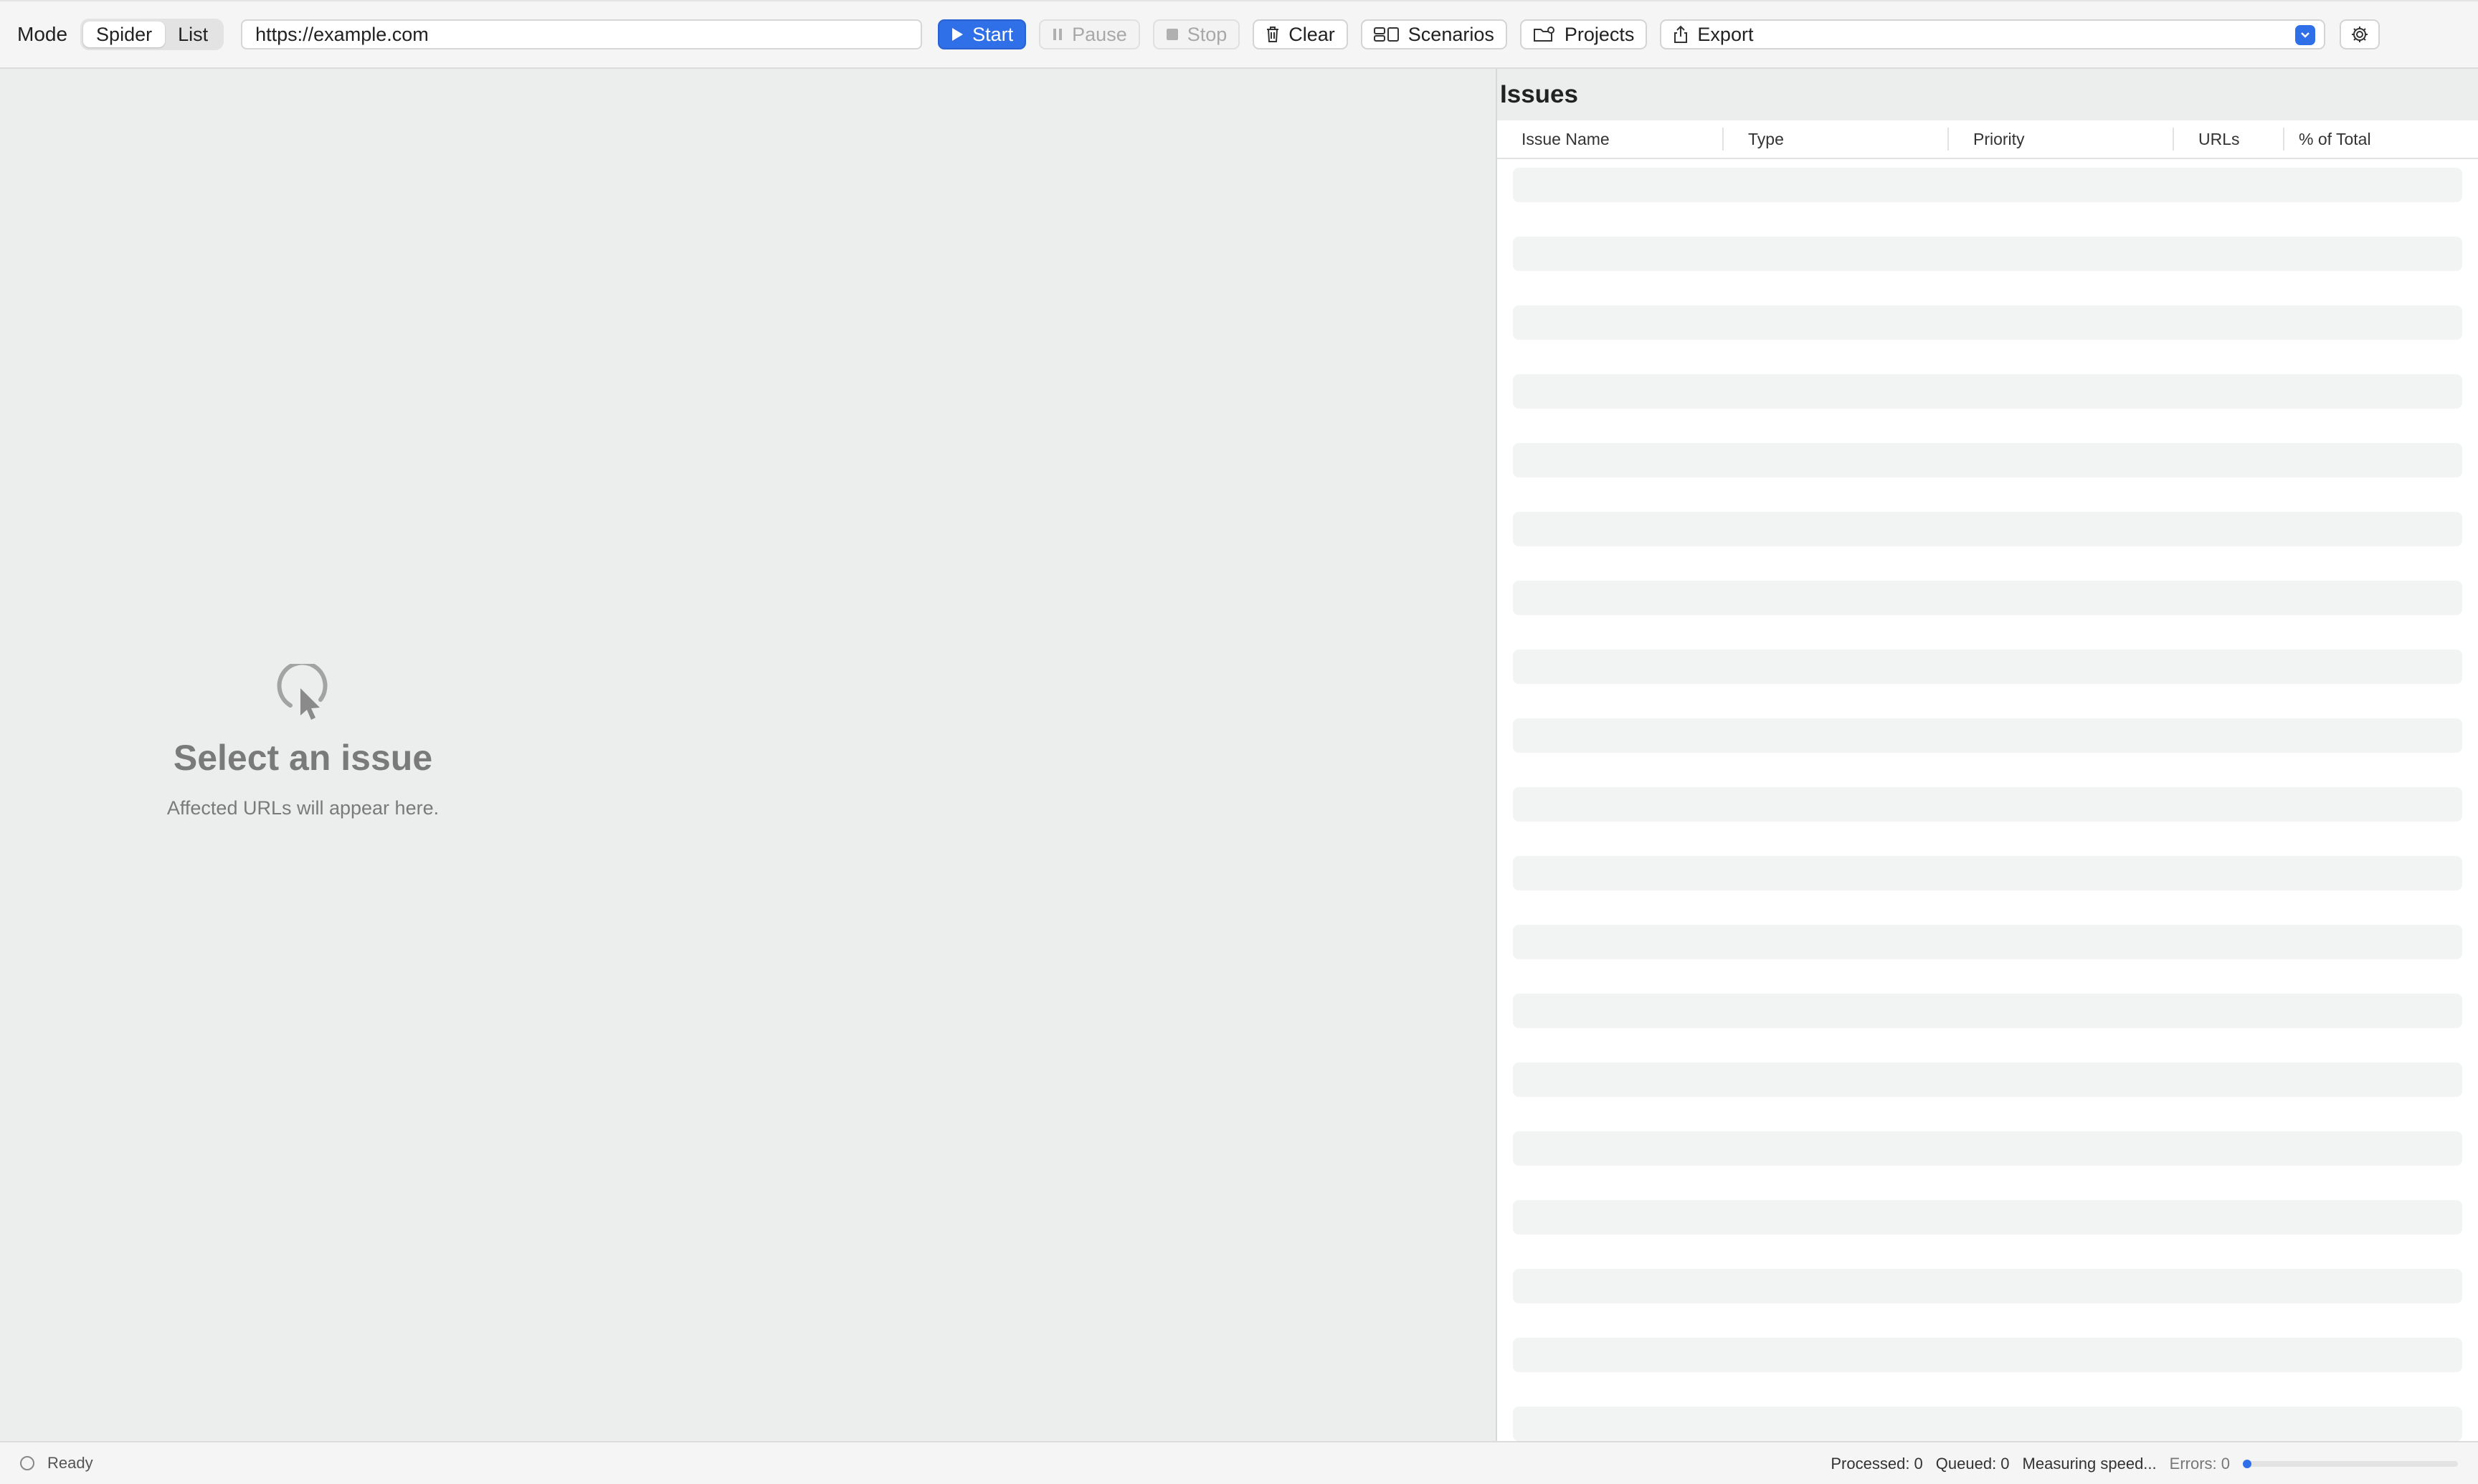 The height and width of the screenshot is (1484, 2478). I want to click on export-button: Export, so click(1993, 34).